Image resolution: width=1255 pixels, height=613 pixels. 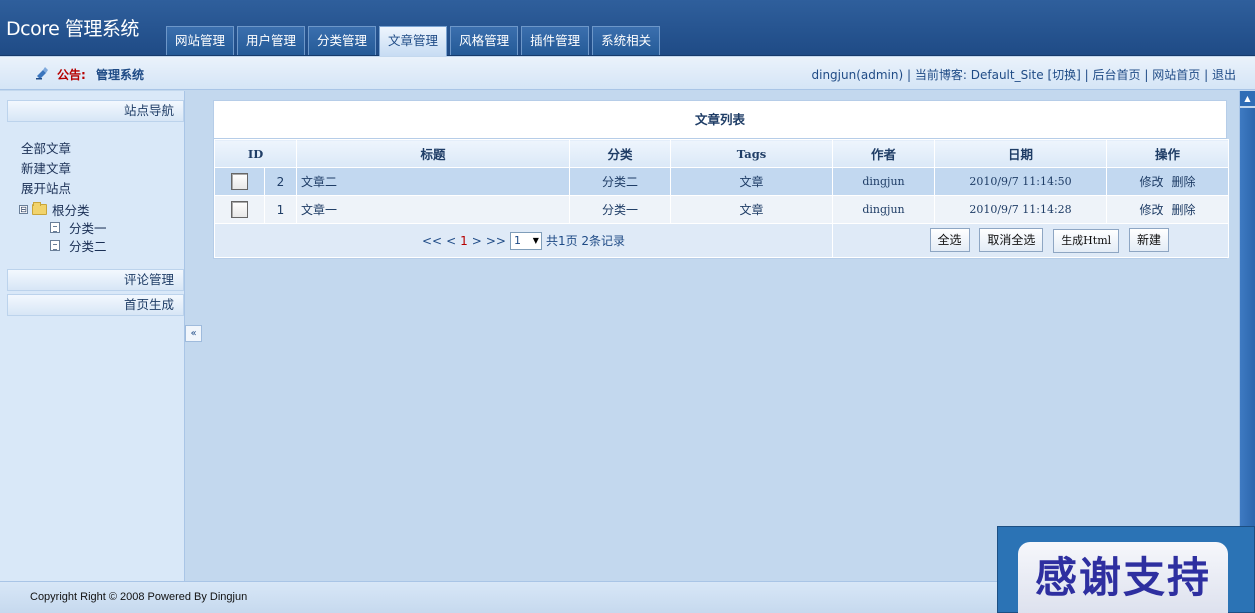 I want to click on tree-item-label: 分类二, so click(x=88, y=246).